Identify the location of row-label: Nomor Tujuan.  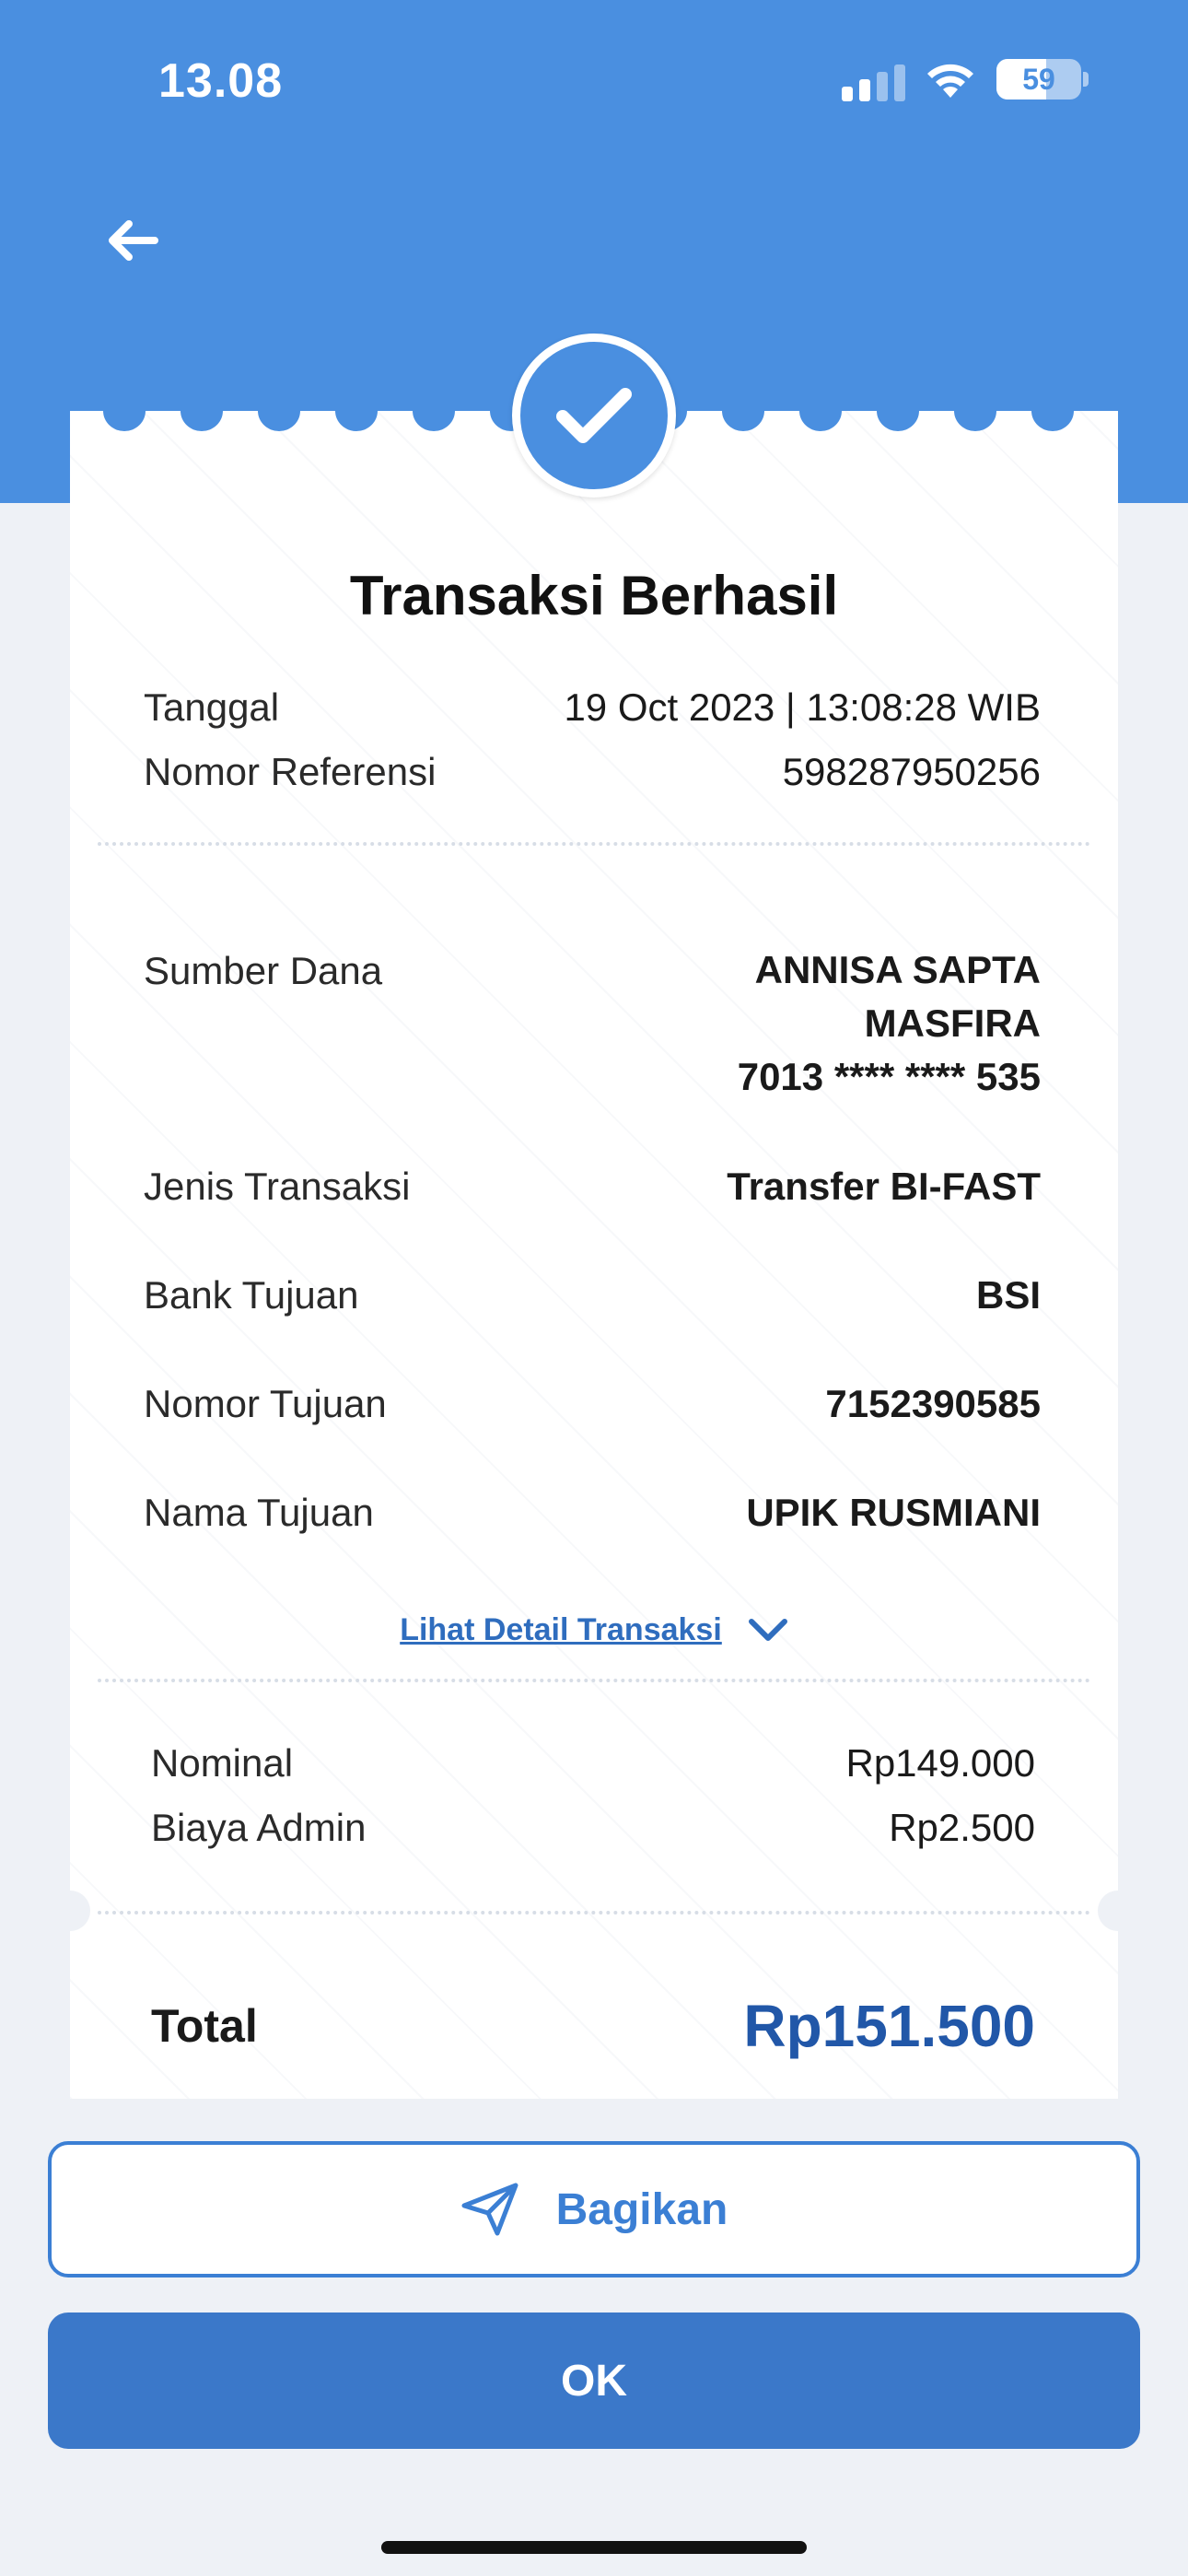
(265, 1403).